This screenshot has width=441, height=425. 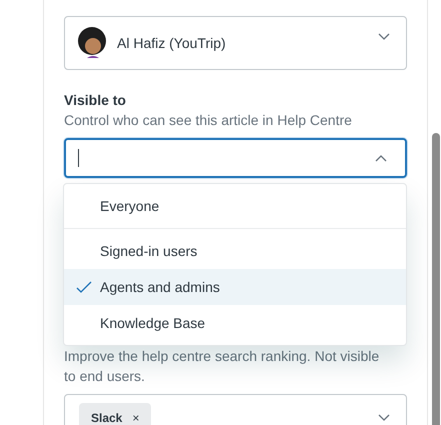 What do you see at coordinates (235, 158) in the screenshot?
I see `visibility-combobox` at bounding box center [235, 158].